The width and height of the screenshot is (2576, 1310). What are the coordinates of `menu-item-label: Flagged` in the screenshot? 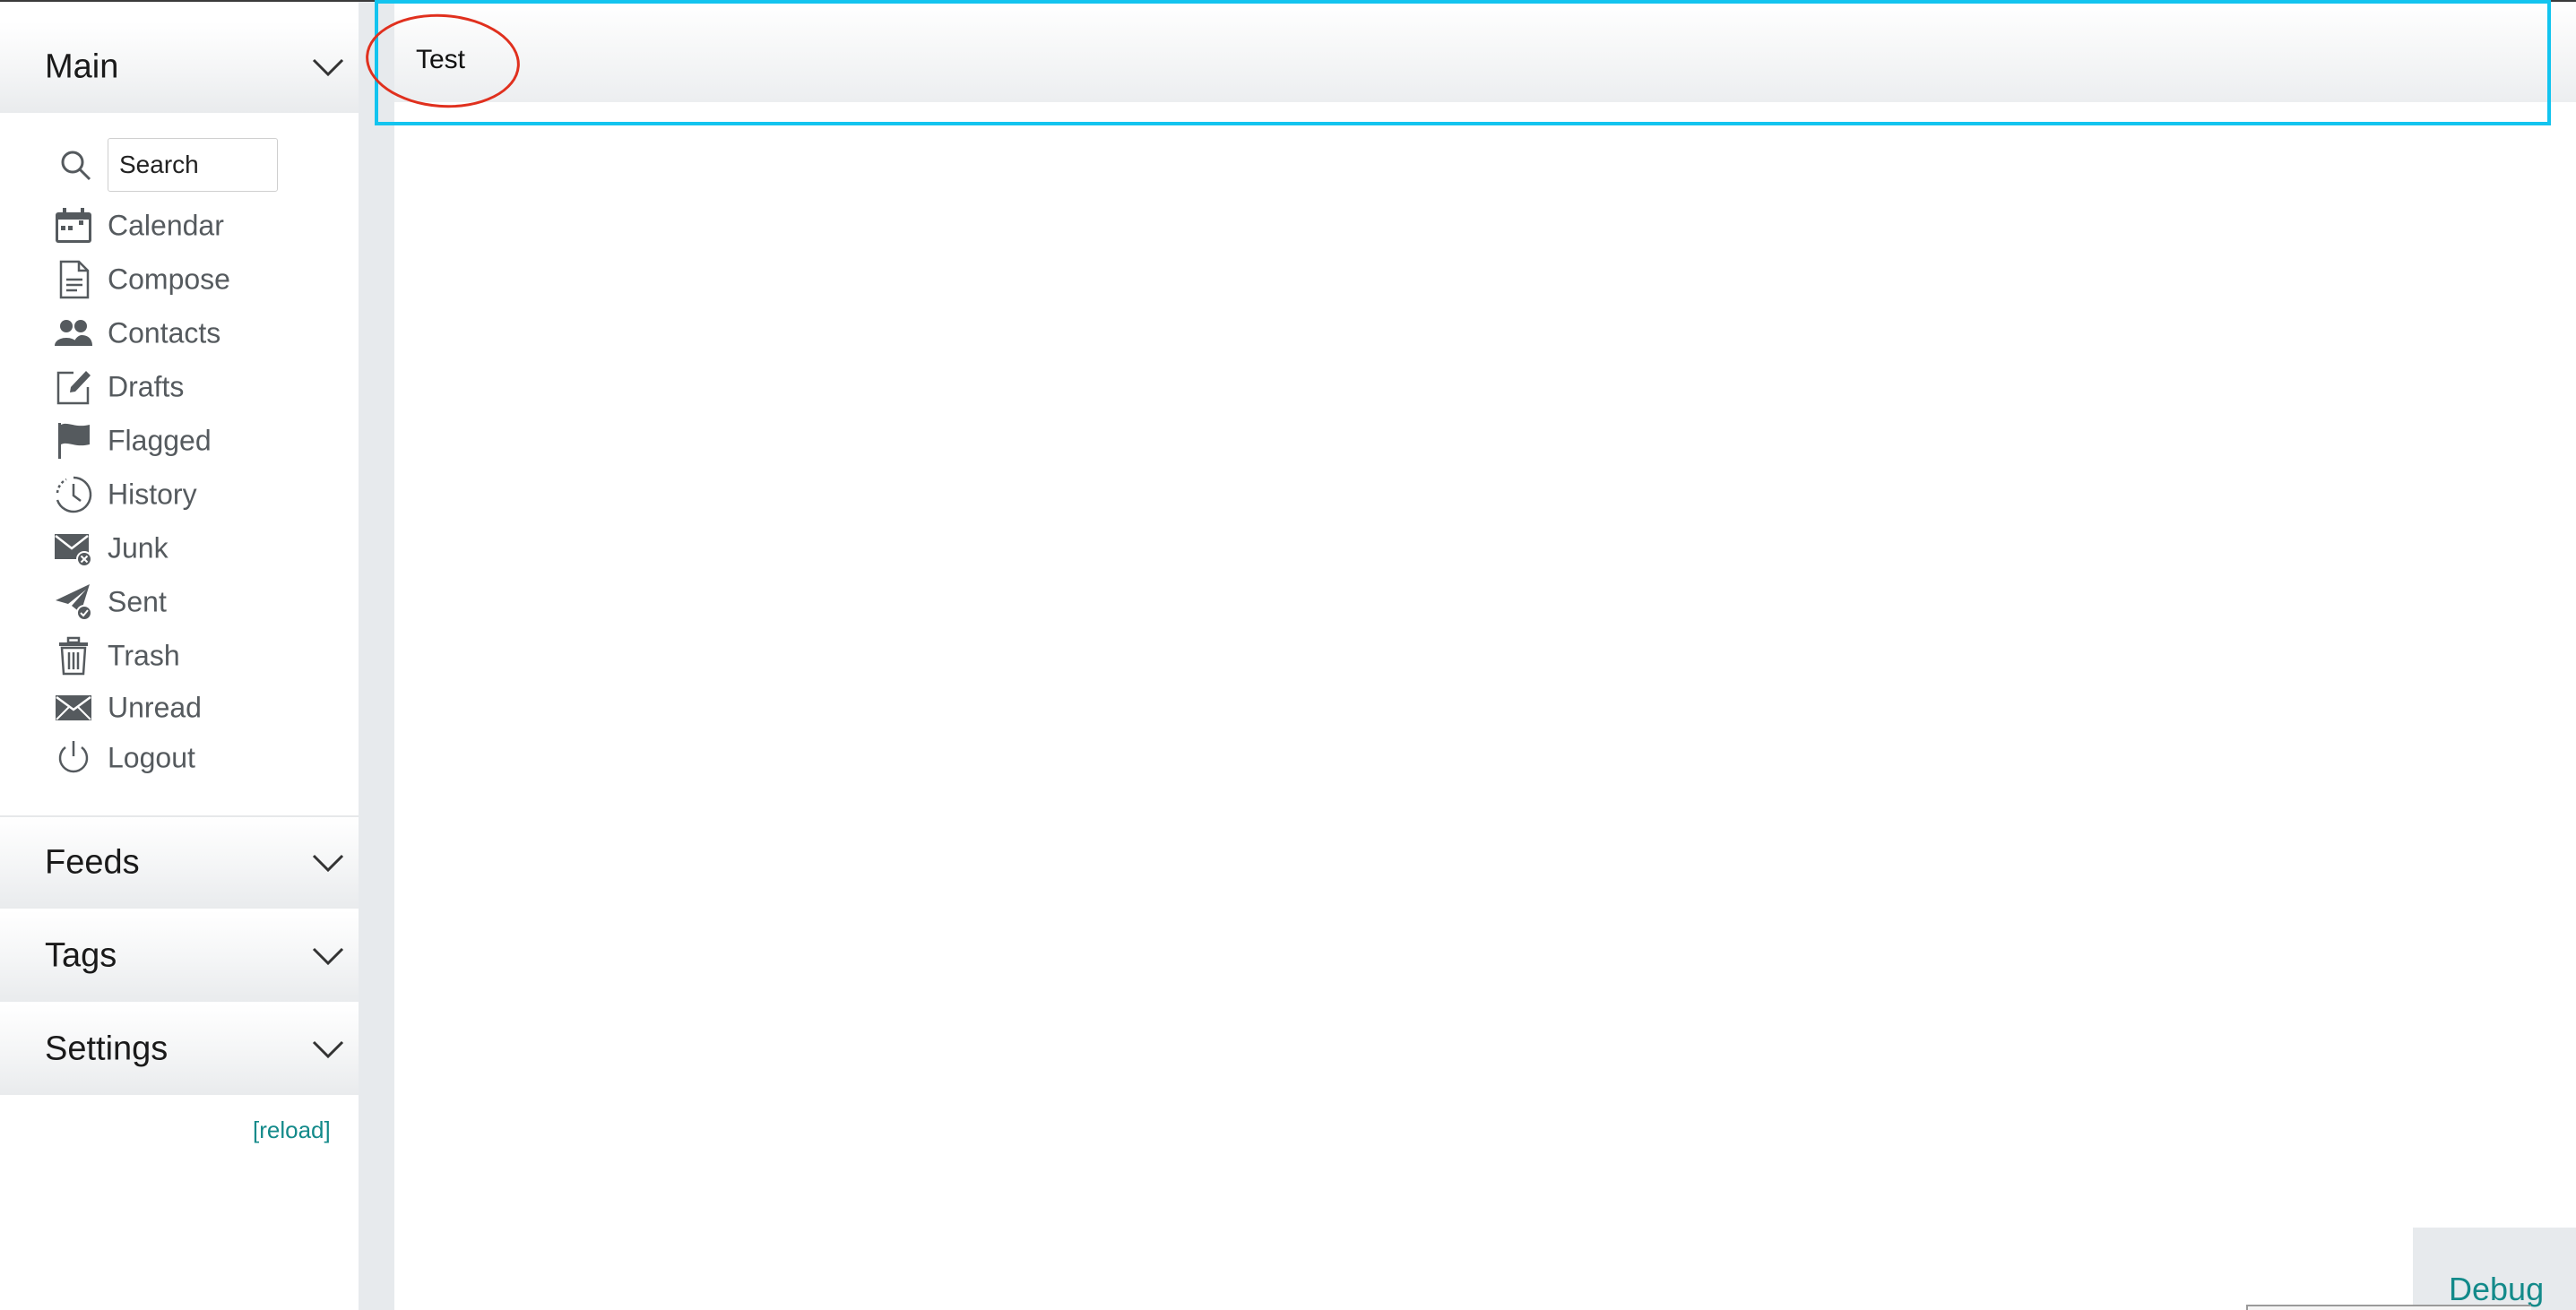 It's located at (160, 440).